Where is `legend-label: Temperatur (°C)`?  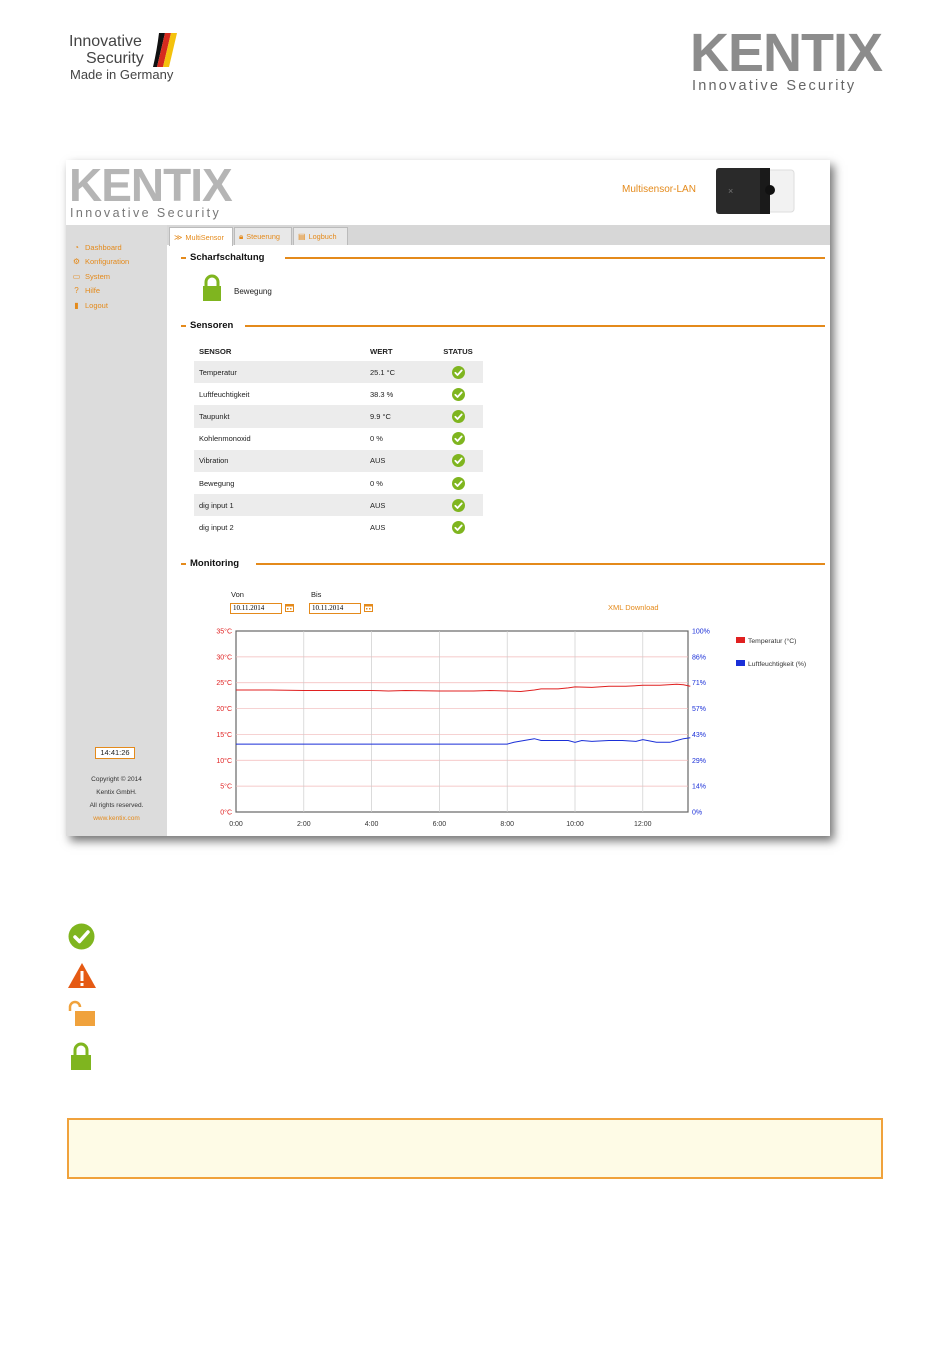
legend-label: Temperatur (°C) is located at coordinates (772, 641).